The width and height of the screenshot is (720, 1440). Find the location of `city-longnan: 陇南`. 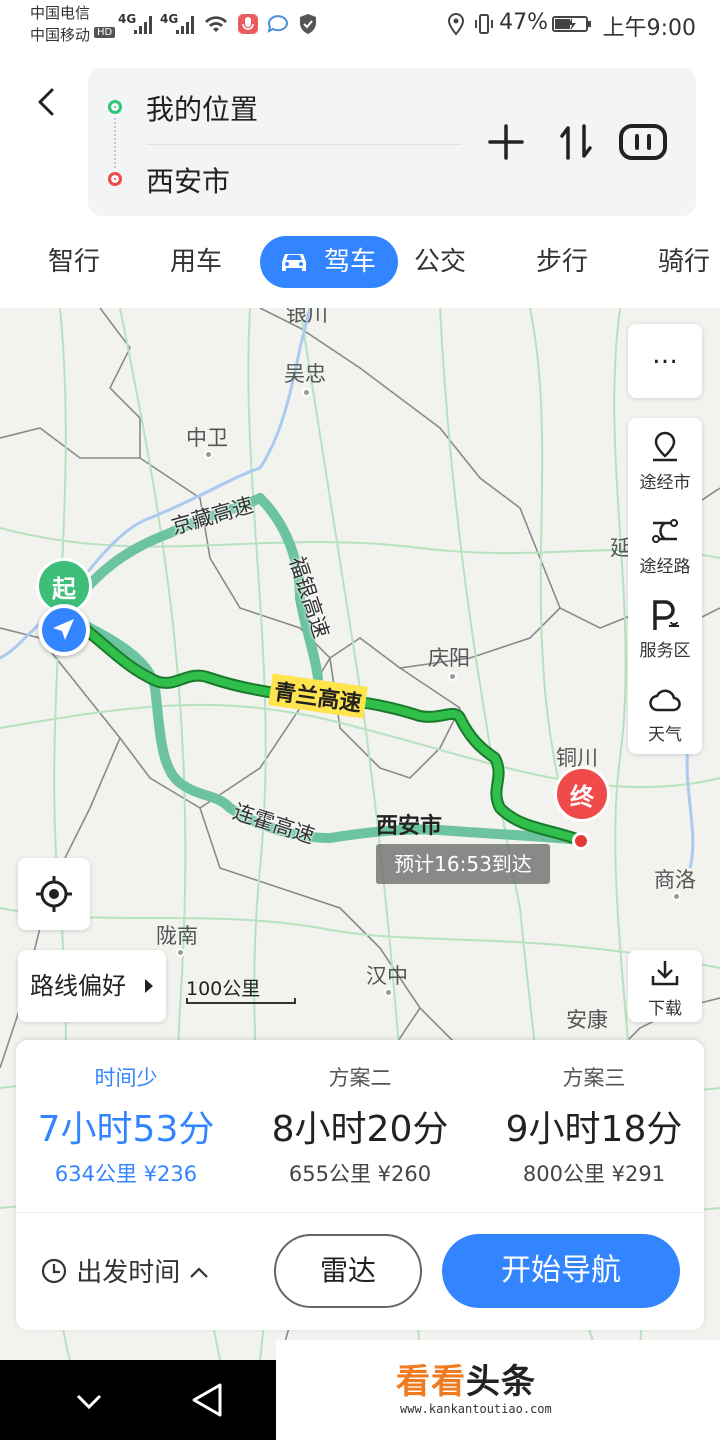

city-longnan: 陇南 is located at coordinates (177, 936).